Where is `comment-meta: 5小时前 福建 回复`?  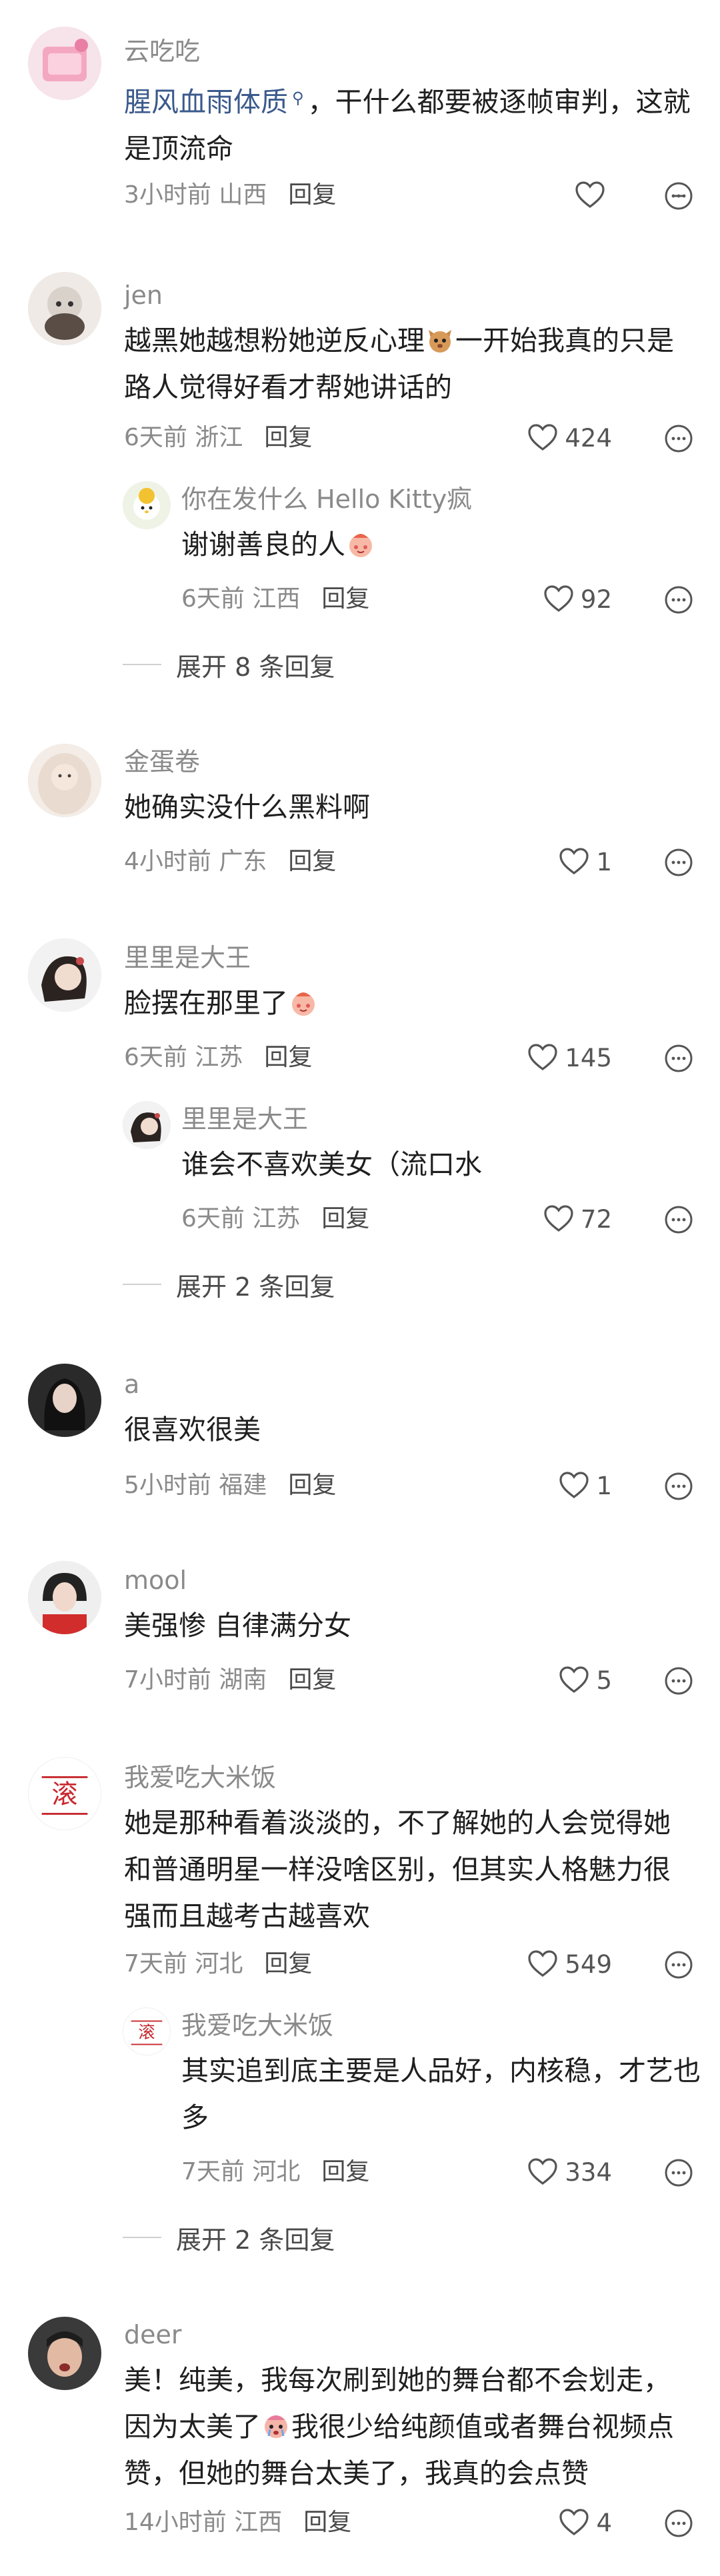 comment-meta: 5小时前 福建 回复 is located at coordinates (230, 1486).